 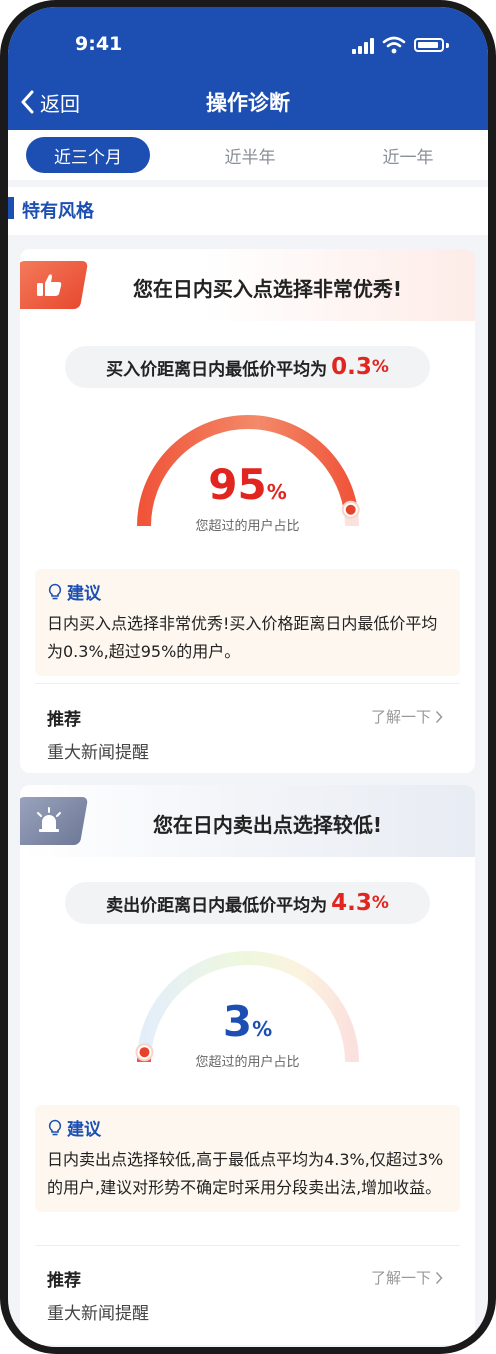 What do you see at coordinates (99, 44) in the screenshot?
I see `status-time: 9:41` at bounding box center [99, 44].